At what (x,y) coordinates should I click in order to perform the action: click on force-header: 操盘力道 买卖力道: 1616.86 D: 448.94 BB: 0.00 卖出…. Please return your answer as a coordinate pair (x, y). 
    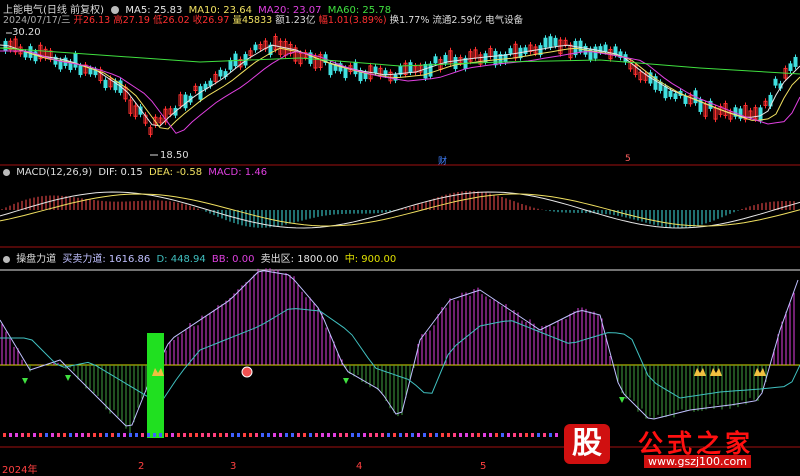
    Looking at the image, I should click on (199, 257).